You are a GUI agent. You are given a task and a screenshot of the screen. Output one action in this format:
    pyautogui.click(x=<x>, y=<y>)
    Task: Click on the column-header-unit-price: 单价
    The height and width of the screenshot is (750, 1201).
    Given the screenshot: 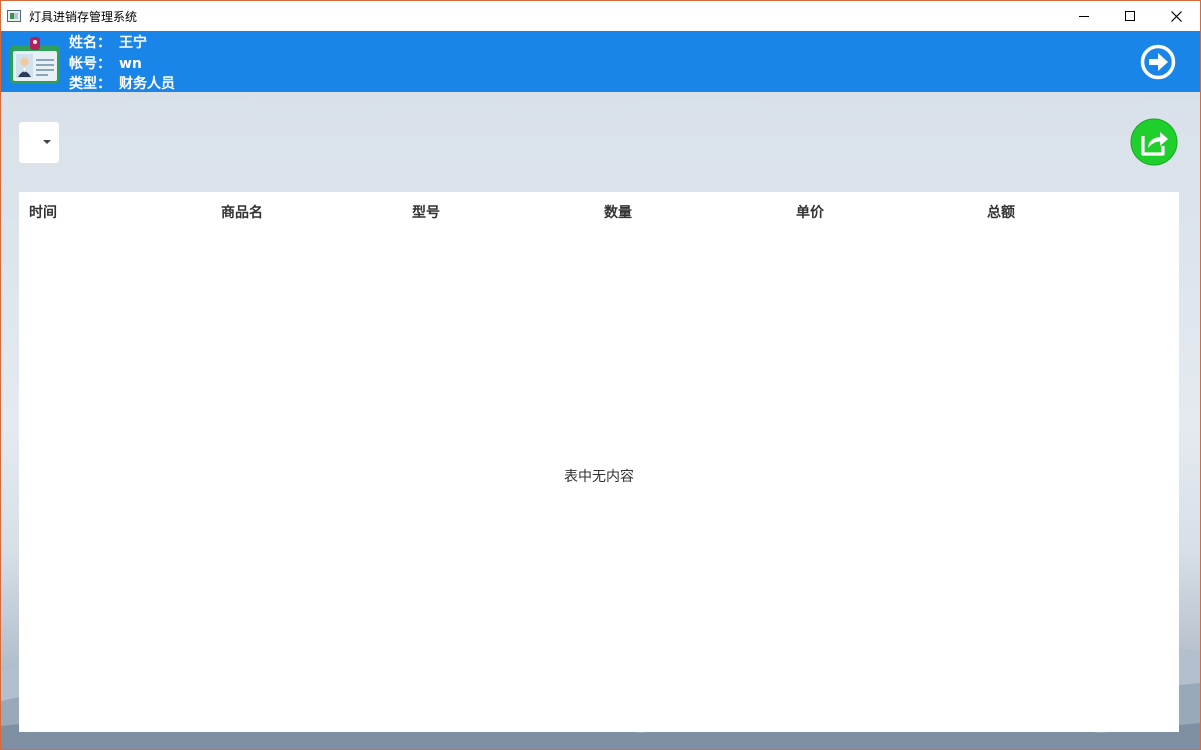 What is the action you would take?
    pyautogui.click(x=810, y=212)
    